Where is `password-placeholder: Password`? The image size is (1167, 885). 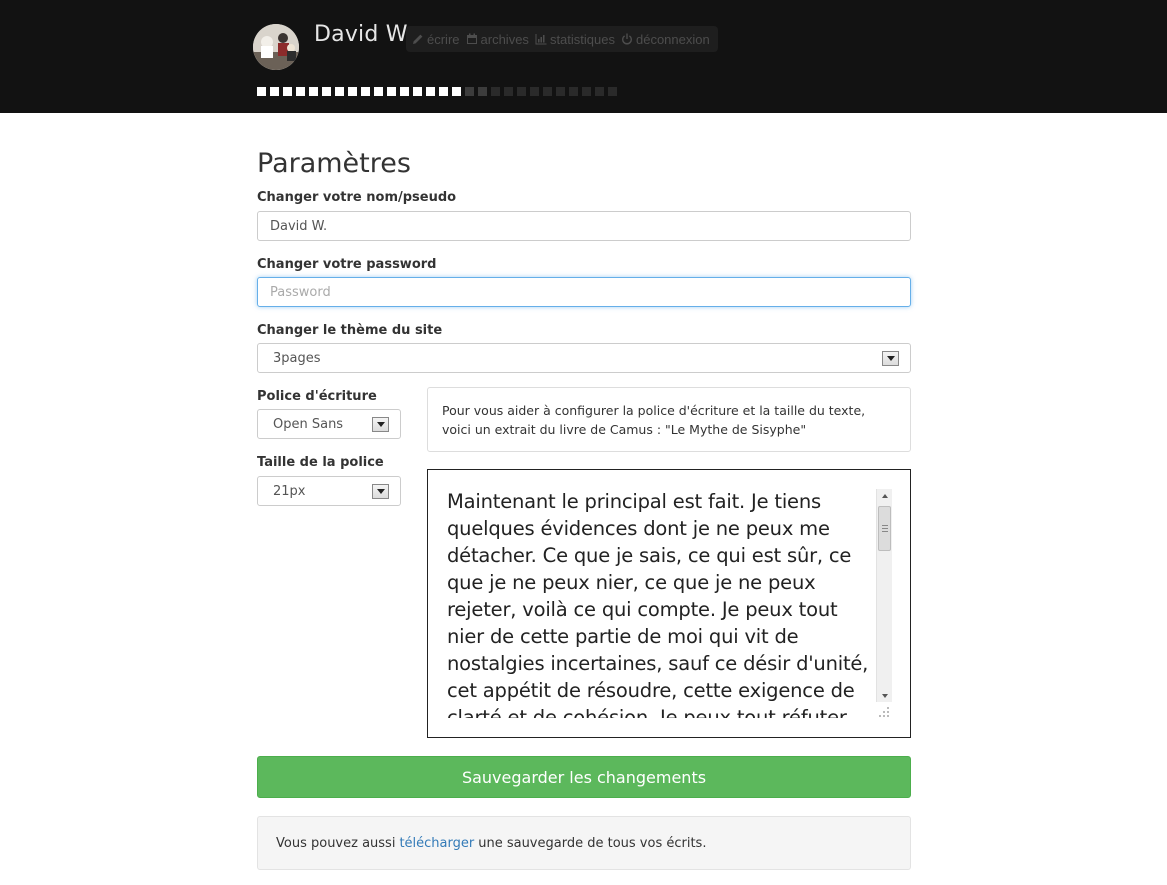 password-placeholder: Password is located at coordinates (300, 292).